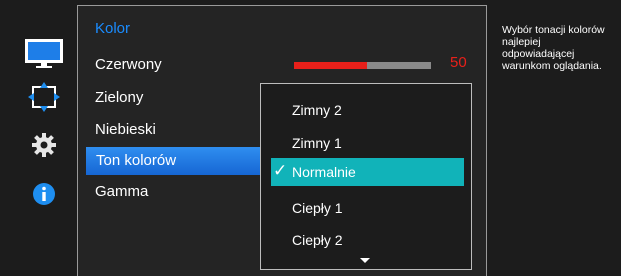 The image size is (621, 276). I want to click on red-slider, so click(362, 65).